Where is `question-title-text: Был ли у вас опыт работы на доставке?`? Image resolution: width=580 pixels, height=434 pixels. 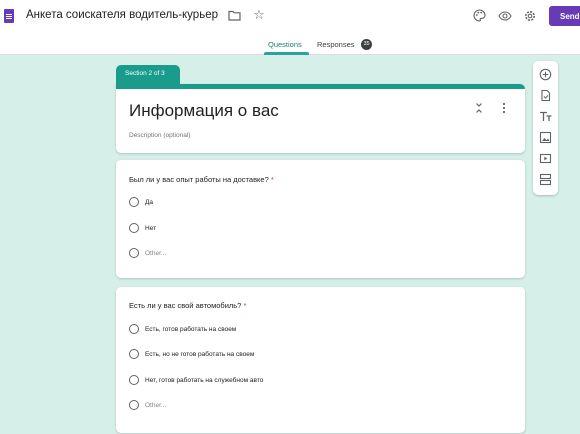
question-title-text: Был ли у вас опыт работы на доставке? is located at coordinates (199, 179).